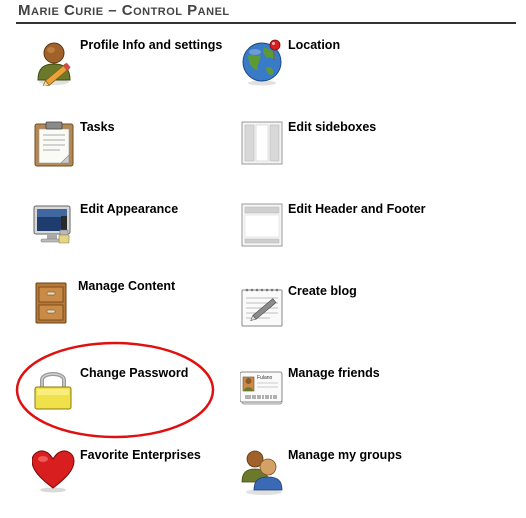  Describe the element at coordinates (132, 150) in the screenshot. I see `tasks-link: Tasks` at that location.